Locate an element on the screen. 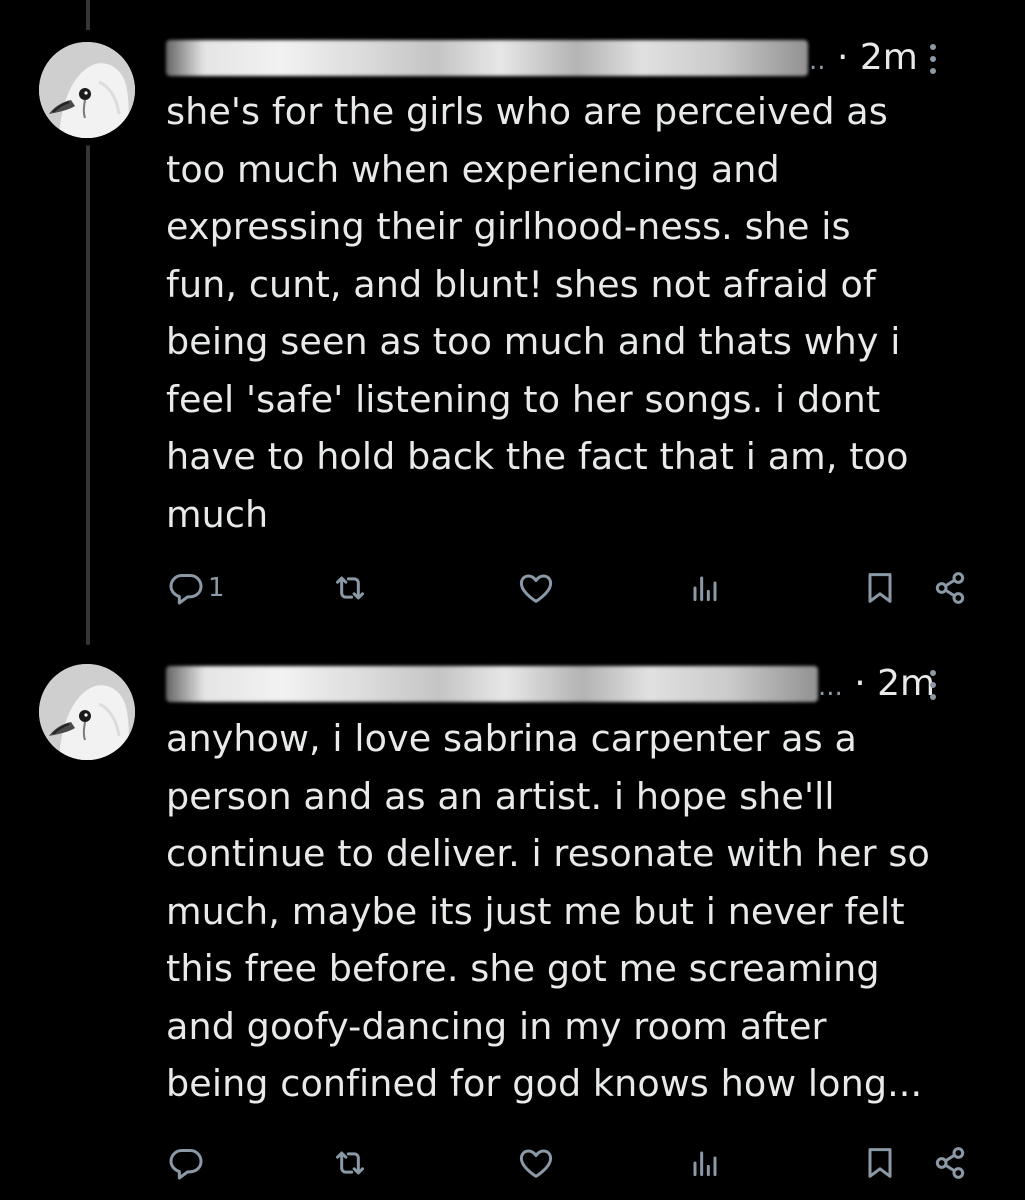 The image size is (1025, 1200). tweet-meta: .. · 2m is located at coordinates (863, 59).